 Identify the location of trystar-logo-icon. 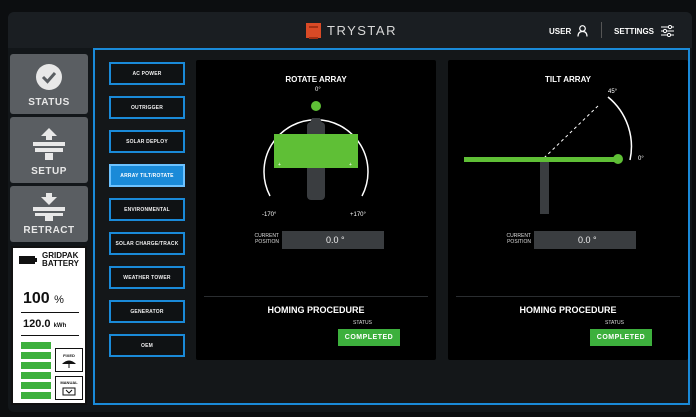
(313, 30).